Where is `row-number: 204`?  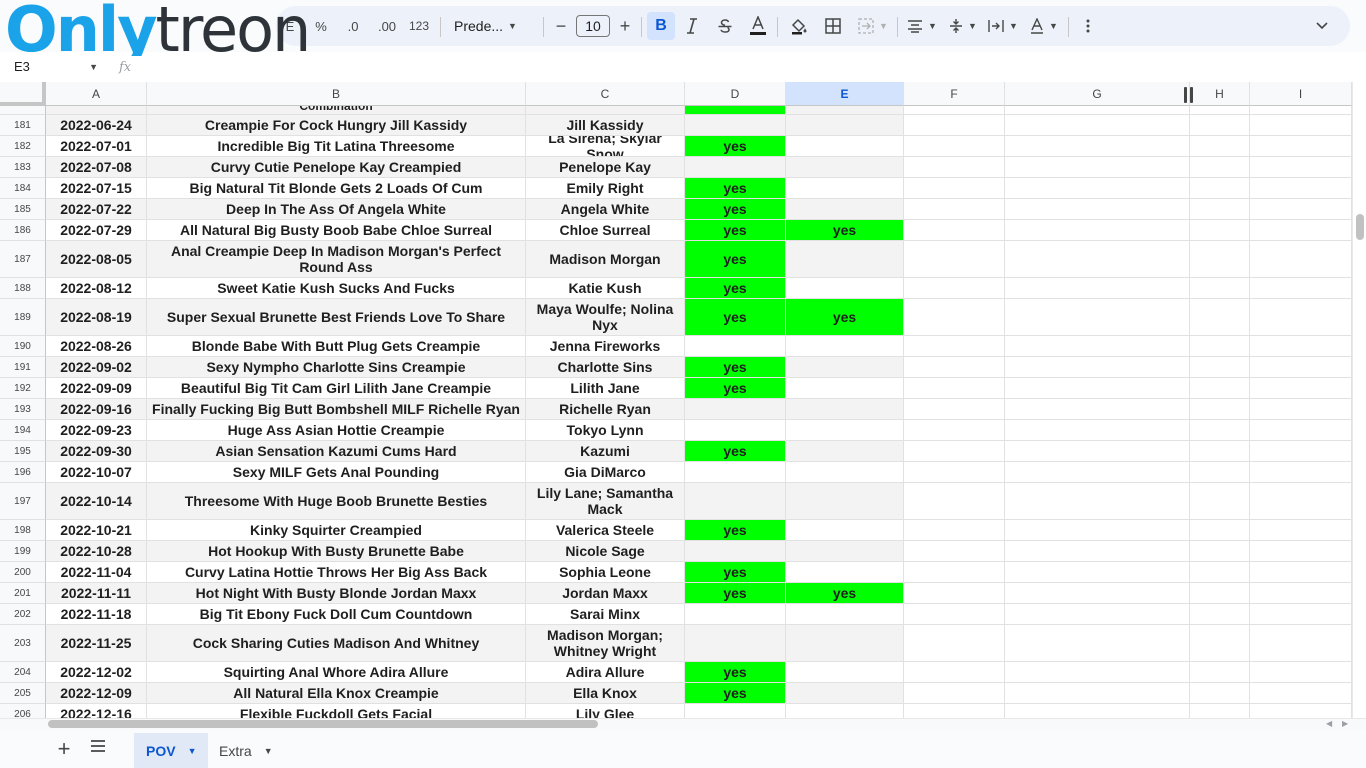 row-number: 204 is located at coordinates (23, 672).